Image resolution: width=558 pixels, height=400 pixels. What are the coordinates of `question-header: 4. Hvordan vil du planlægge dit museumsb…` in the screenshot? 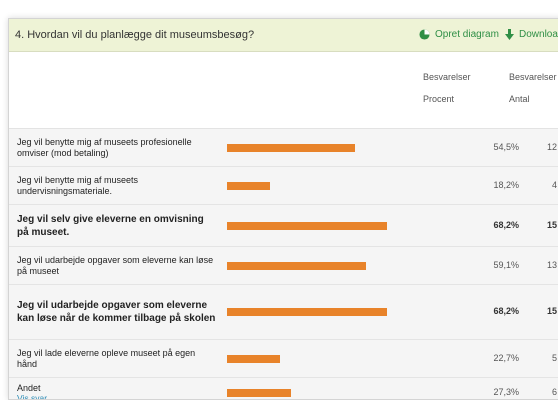 It's located at (283, 35).